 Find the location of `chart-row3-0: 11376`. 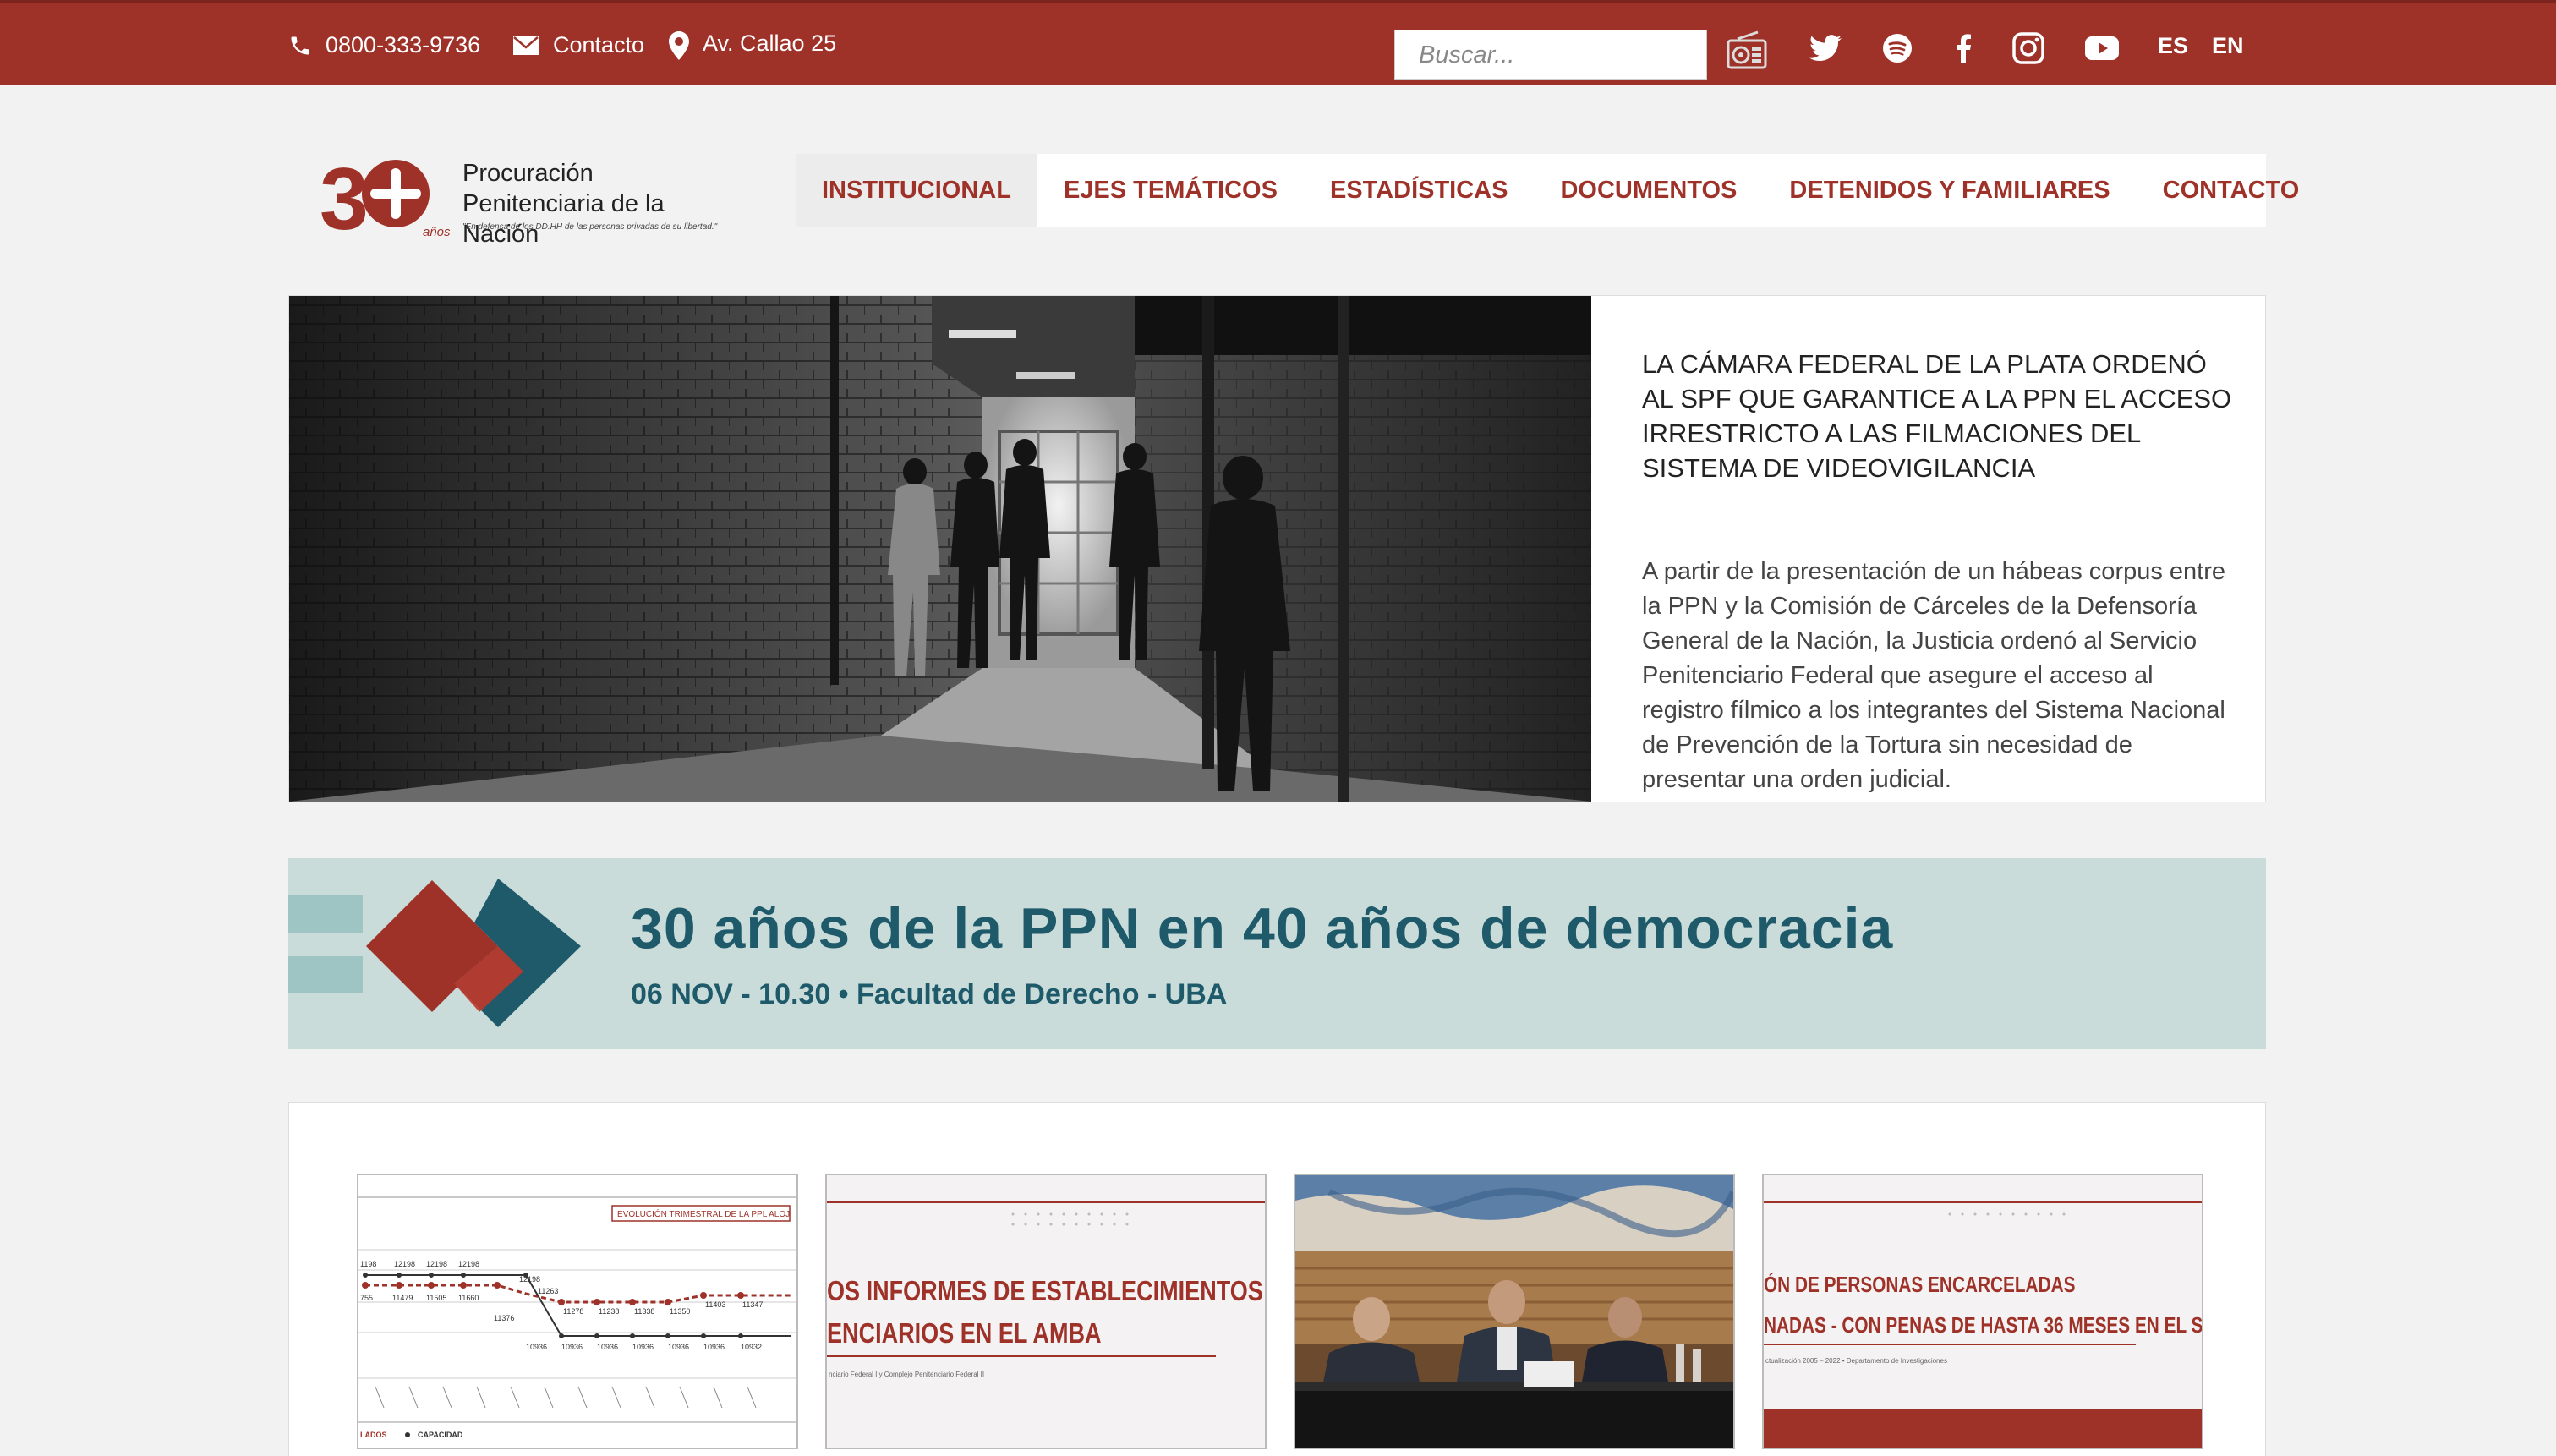

chart-row3-0: 11376 is located at coordinates (504, 1318).